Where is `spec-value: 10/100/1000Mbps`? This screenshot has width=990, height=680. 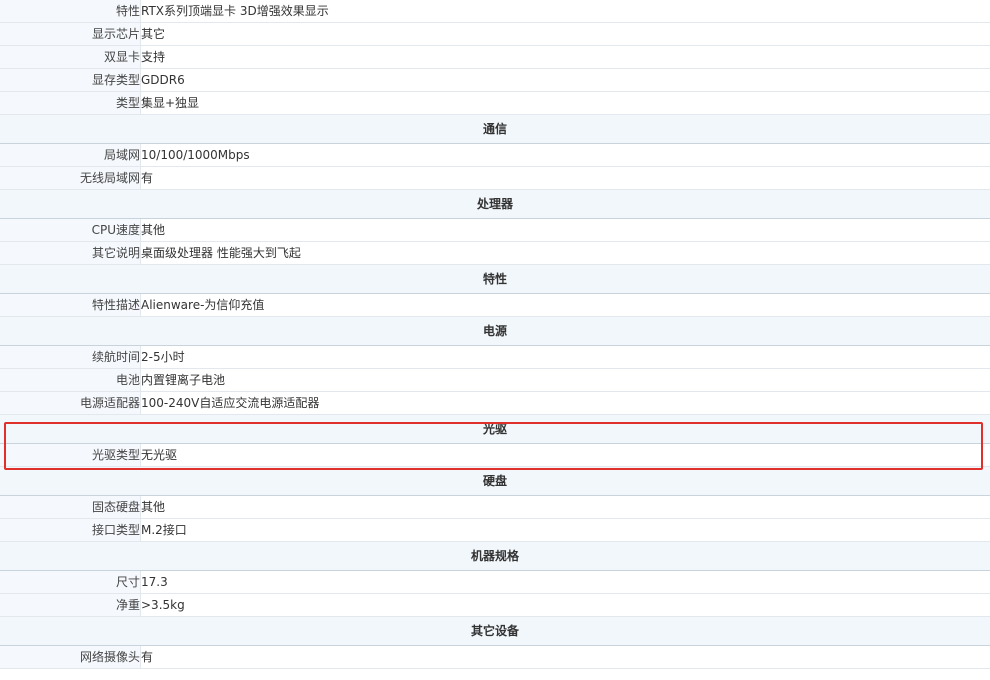 spec-value: 10/100/1000Mbps is located at coordinates (565, 155).